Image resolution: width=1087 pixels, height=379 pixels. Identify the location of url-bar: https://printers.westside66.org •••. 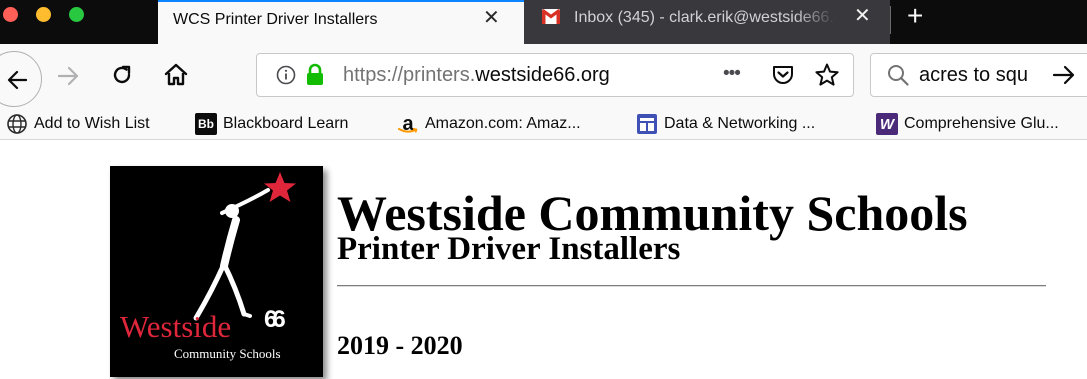
(555, 75).